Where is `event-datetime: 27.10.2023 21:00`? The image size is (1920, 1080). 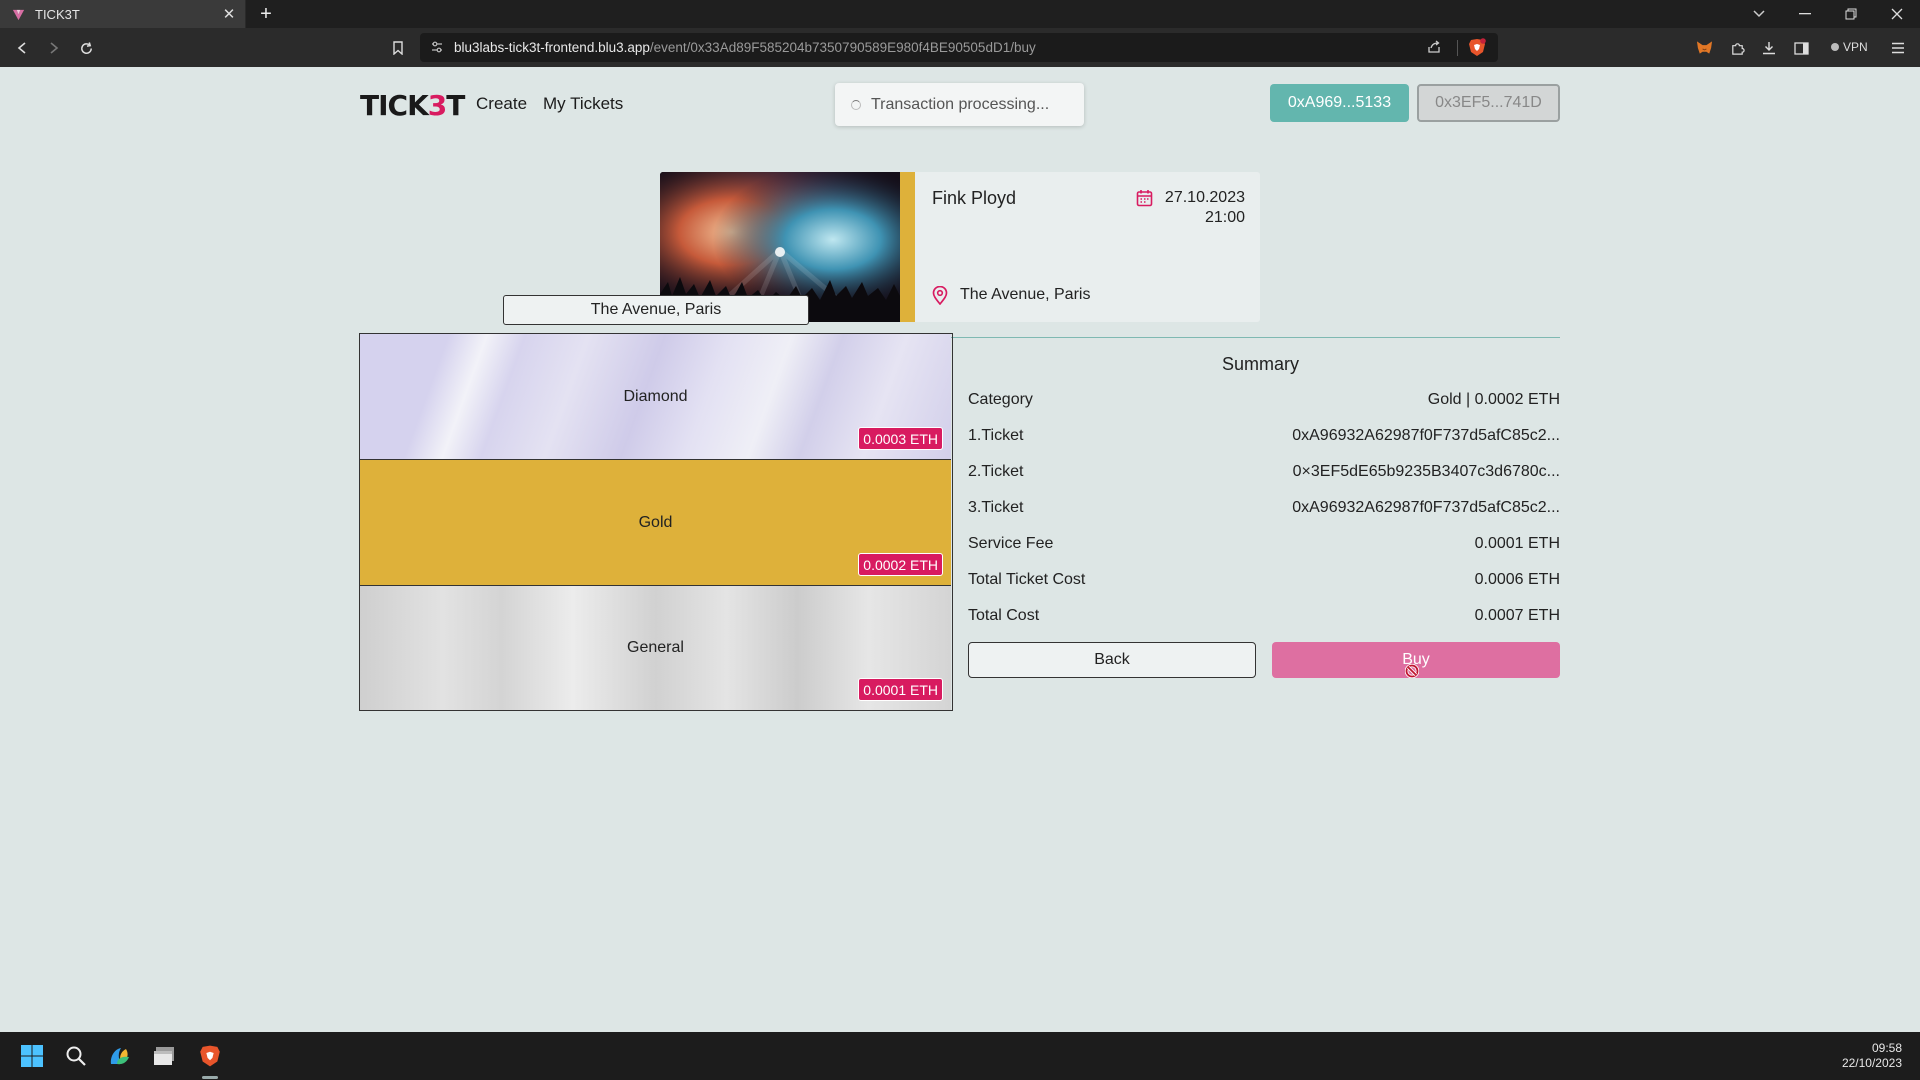 event-datetime: 27.10.2023 21:00 is located at coordinates (1205, 208).